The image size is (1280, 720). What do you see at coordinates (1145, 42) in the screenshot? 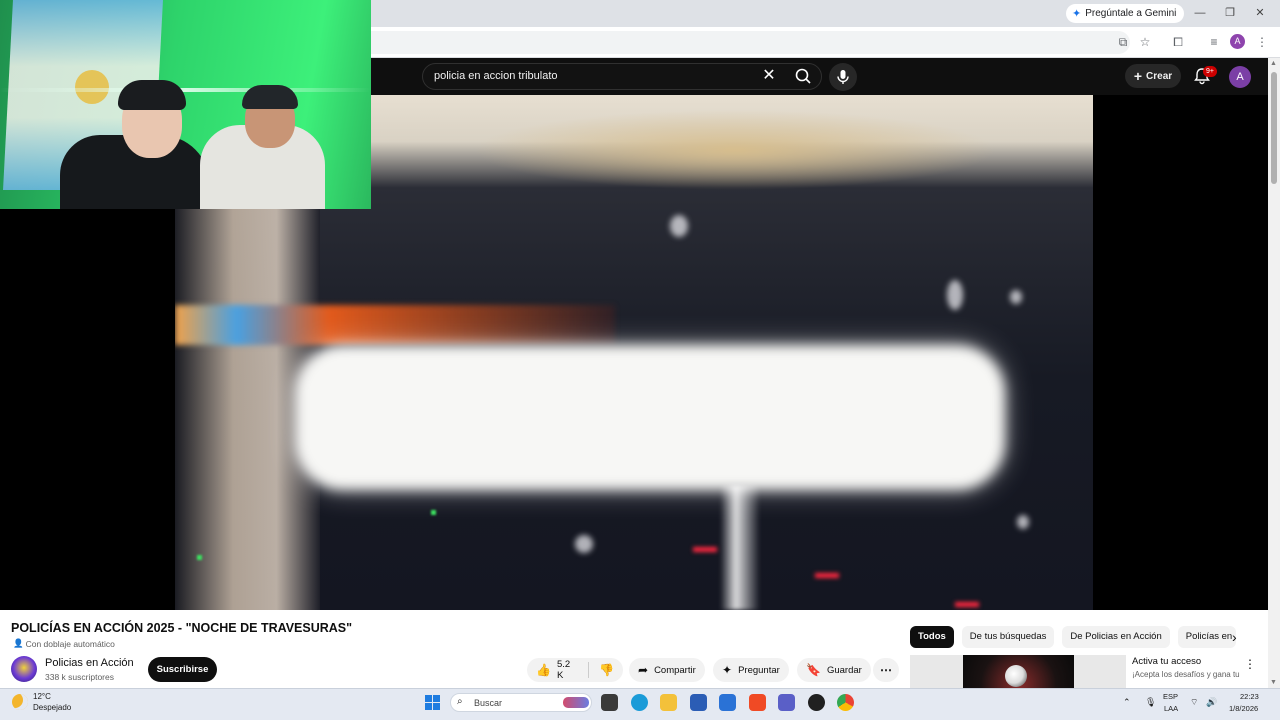
I see `bookmark-star-icon: ☆` at bounding box center [1145, 42].